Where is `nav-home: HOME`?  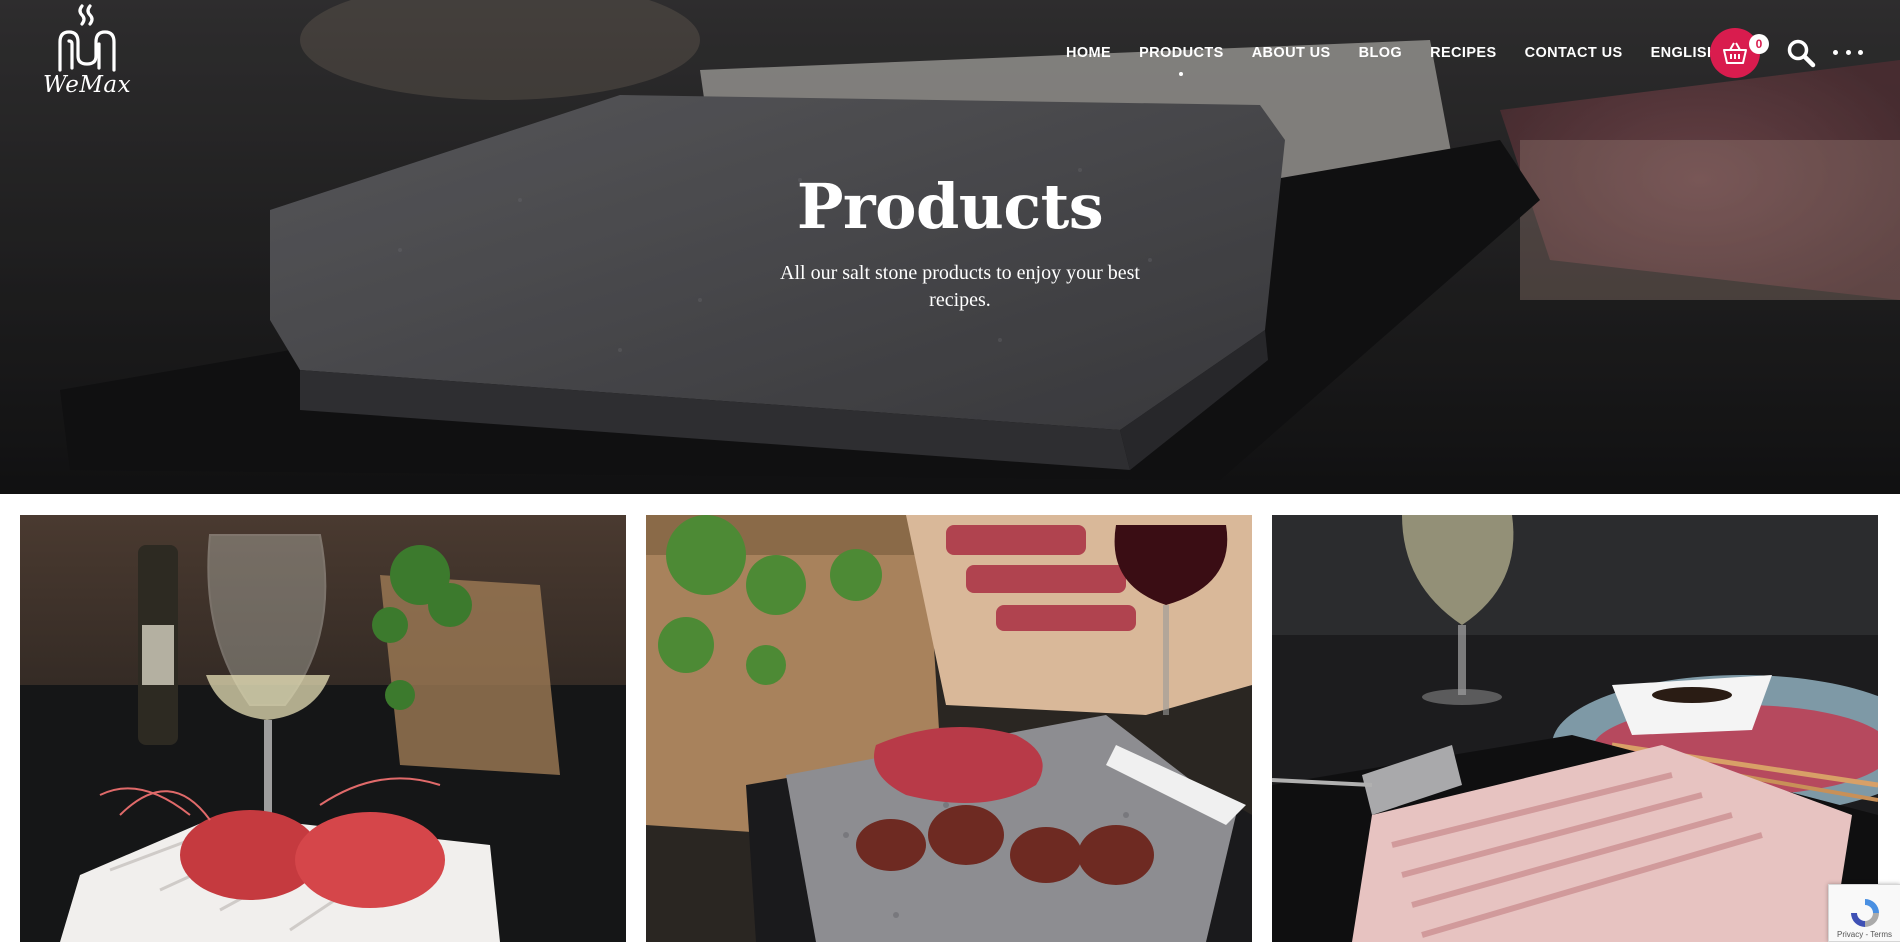
nav-home: HOME is located at coordinates (1088, 53).